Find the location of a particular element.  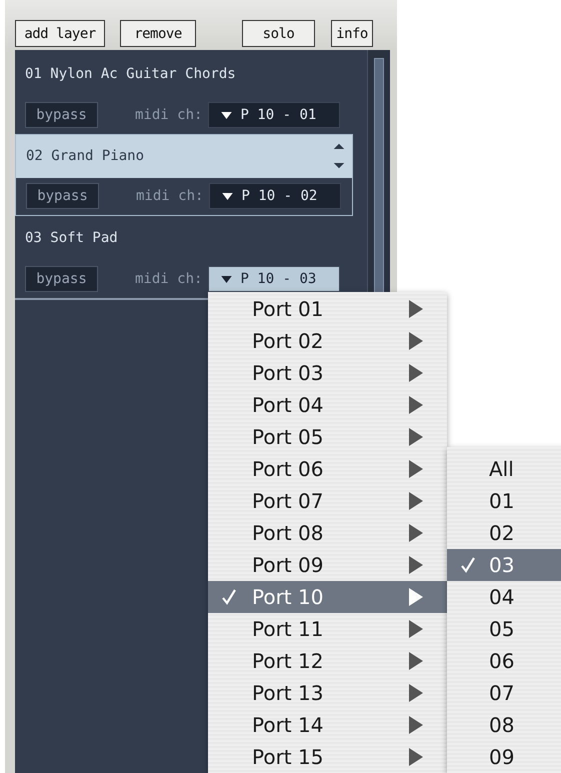

menu-item: 09 is located at coordinates (504, 757).